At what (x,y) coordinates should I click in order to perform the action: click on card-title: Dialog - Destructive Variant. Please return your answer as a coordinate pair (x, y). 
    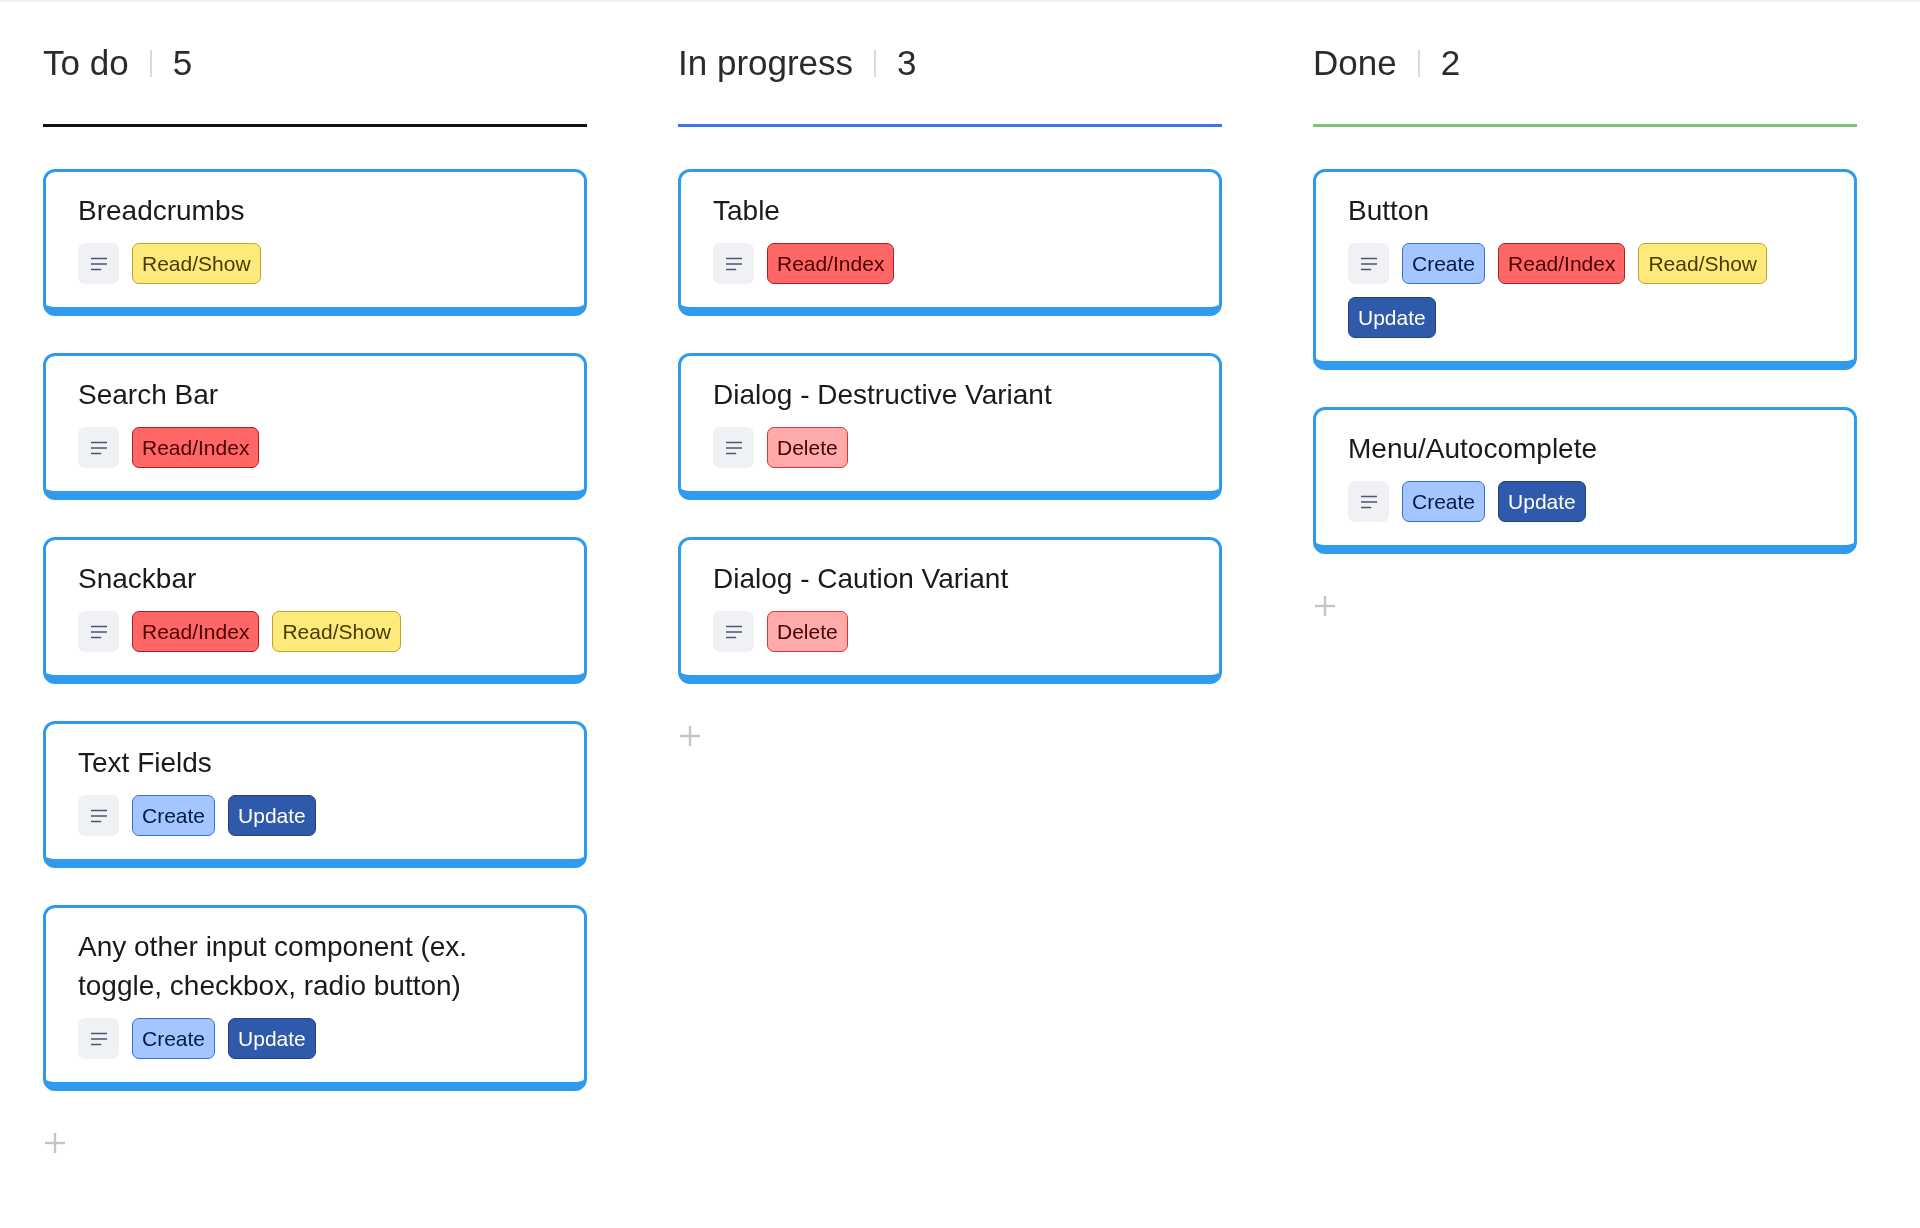
    Looking at the image, I should click on (883, 395).